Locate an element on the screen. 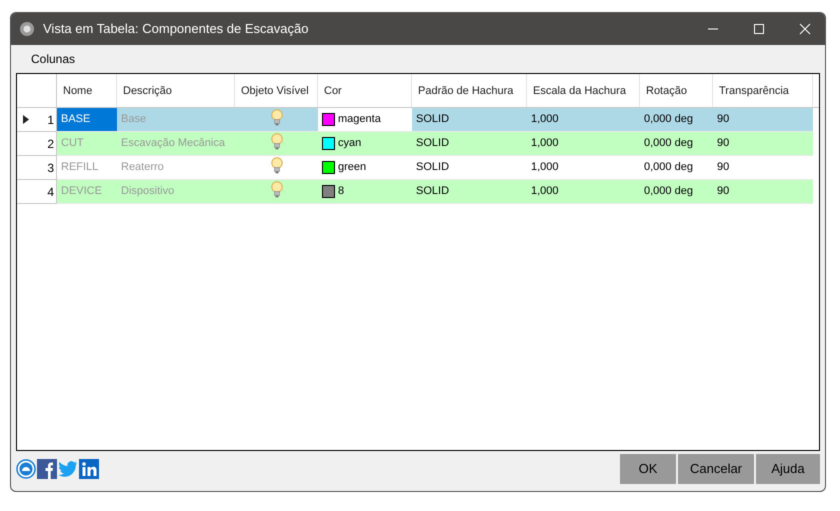 This screenshot has height=511, width=840. row-header: 3 is located at coordinates (37, 168).